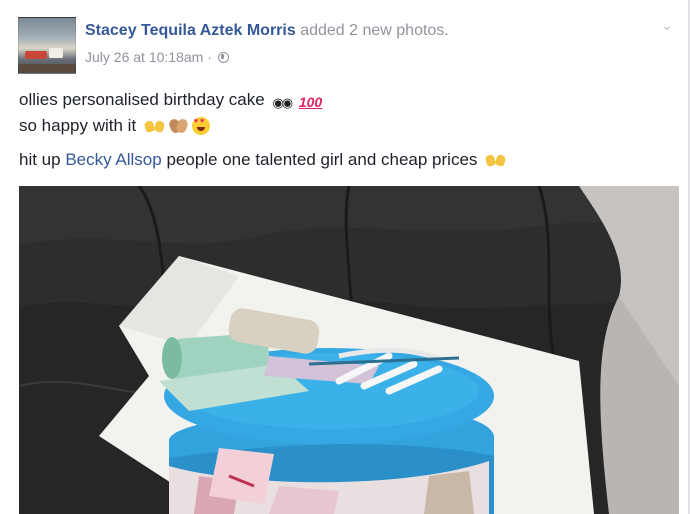 The height and width of the screenshot is (514, 690). I want to click on post-text-line-2: so happy with it, so click(114, 126).